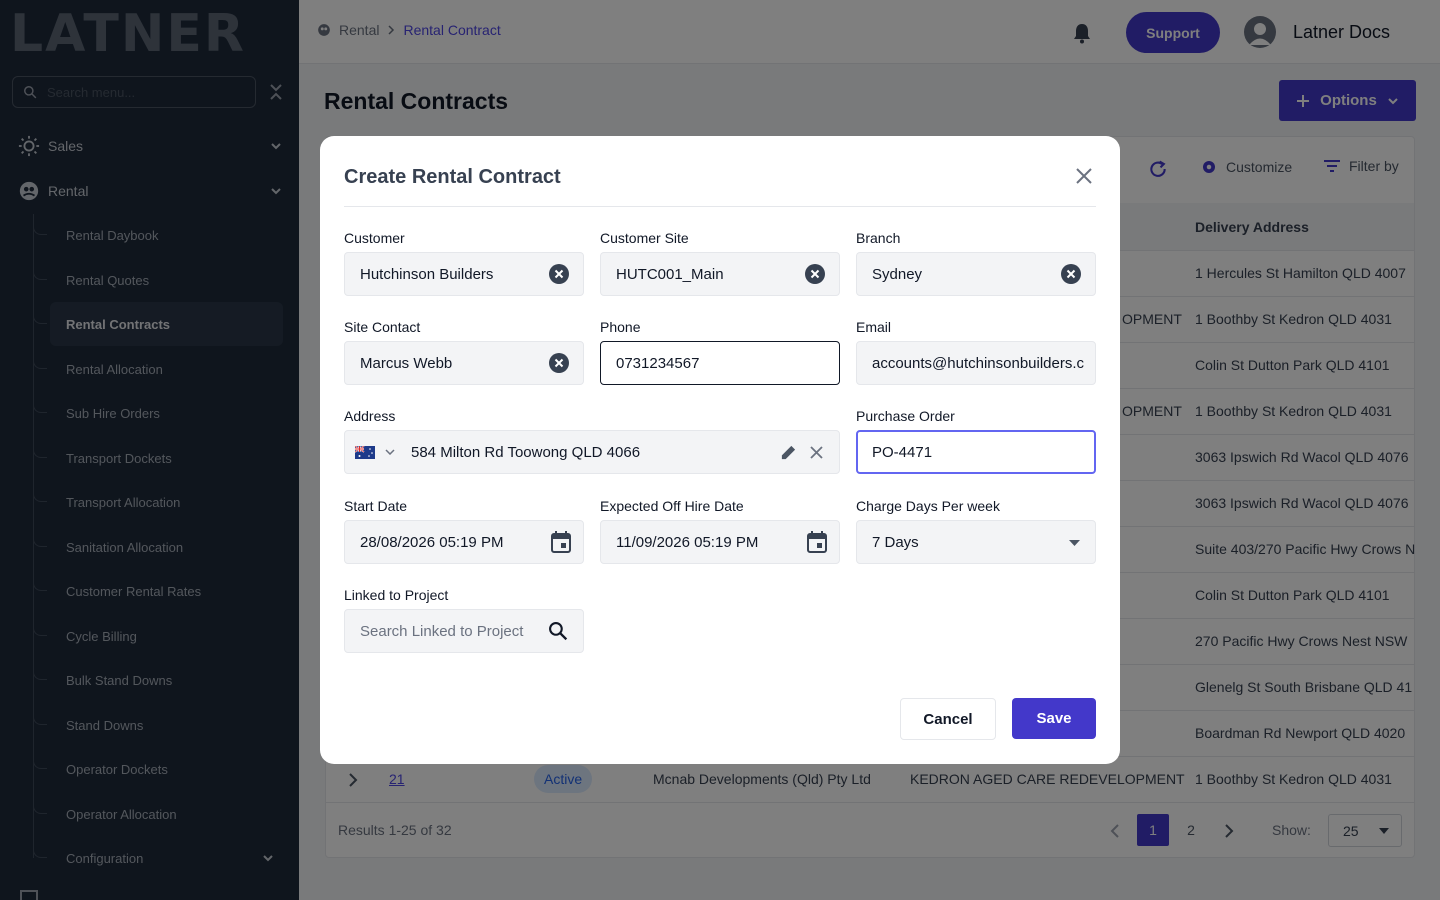  I want to click on linked-project-placeholder: Search Linked to Project, so click(442, 631).